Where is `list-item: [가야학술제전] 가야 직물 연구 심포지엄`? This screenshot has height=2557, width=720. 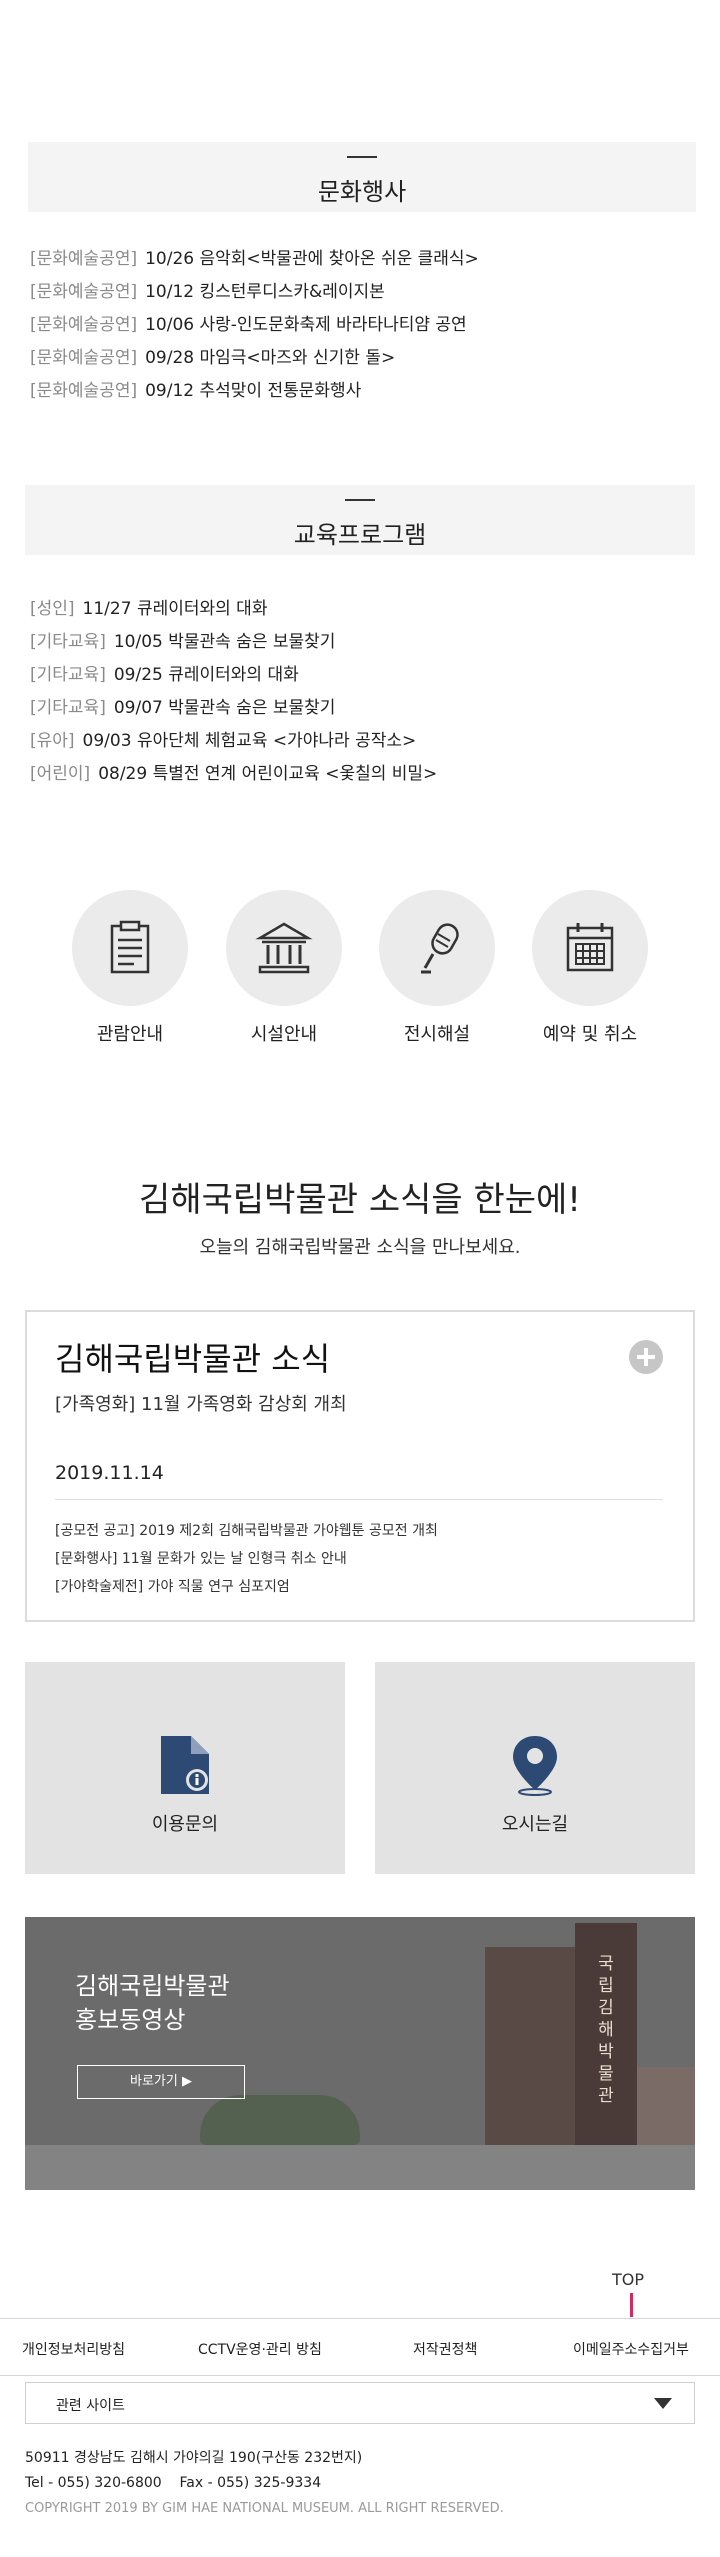 list-item: [가야학술제전] 가야 직물 연구 심포지엄 is located at coordinates (360, 1587).